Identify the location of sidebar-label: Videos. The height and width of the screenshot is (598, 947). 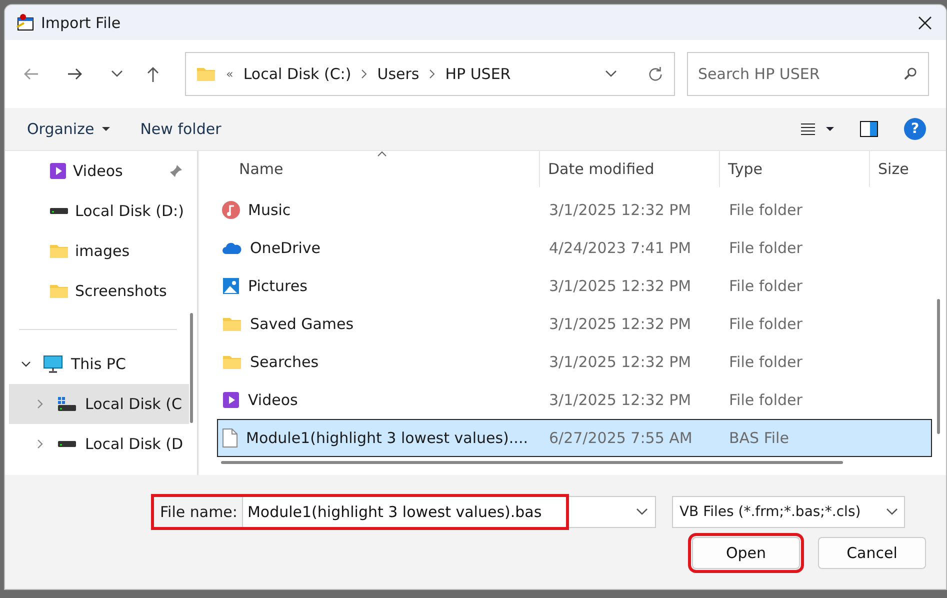
(98, 171).